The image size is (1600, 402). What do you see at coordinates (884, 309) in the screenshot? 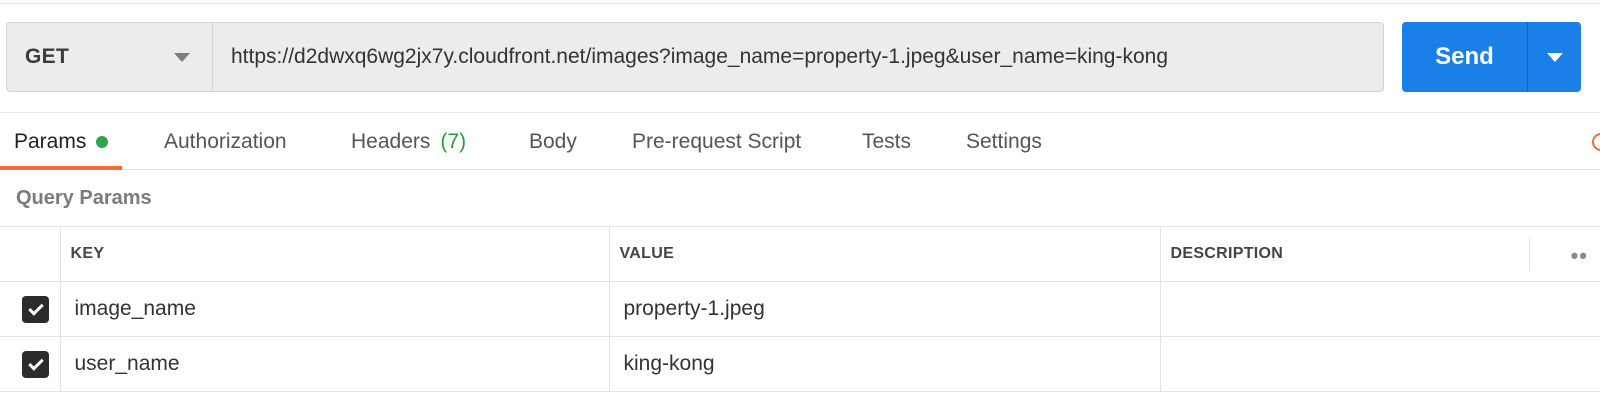
I see `value-cell: property-1.jpeg` at bounding box center [884, 309].